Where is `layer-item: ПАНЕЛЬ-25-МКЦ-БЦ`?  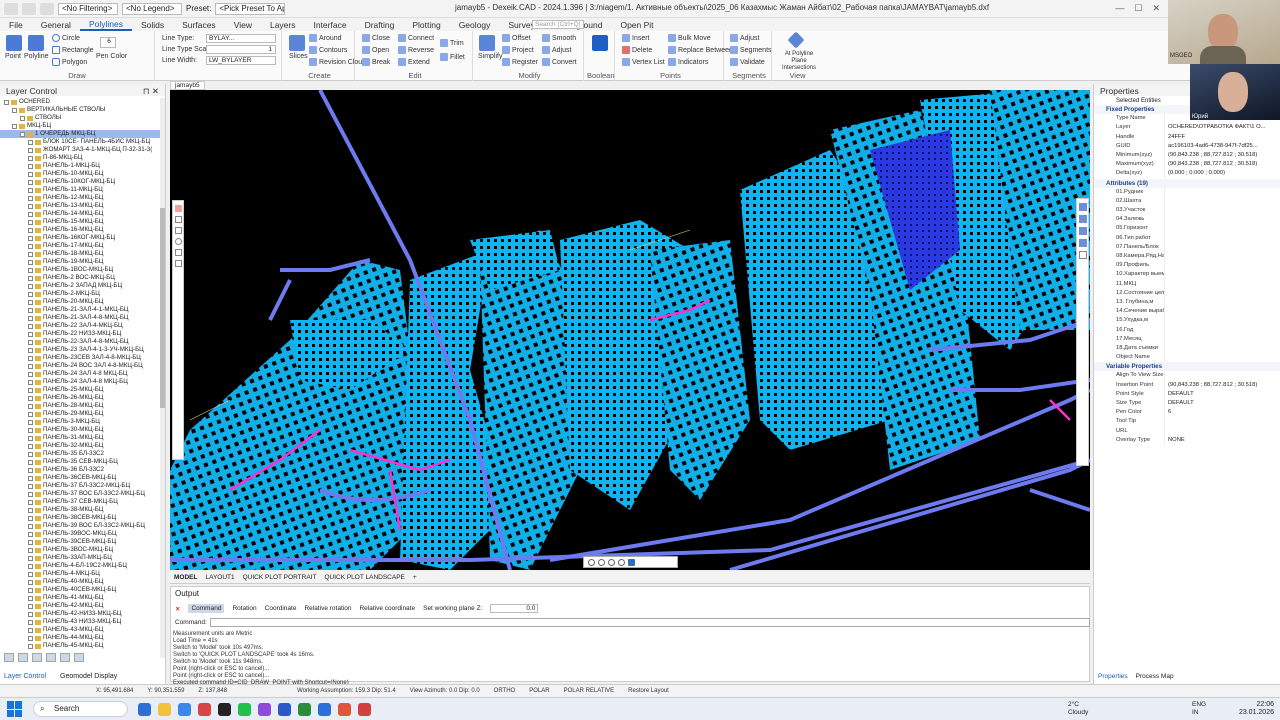 layer-item: ПАНЕЛЬ-25-МКЦ-БЦ is located at coordinates (80, 390).